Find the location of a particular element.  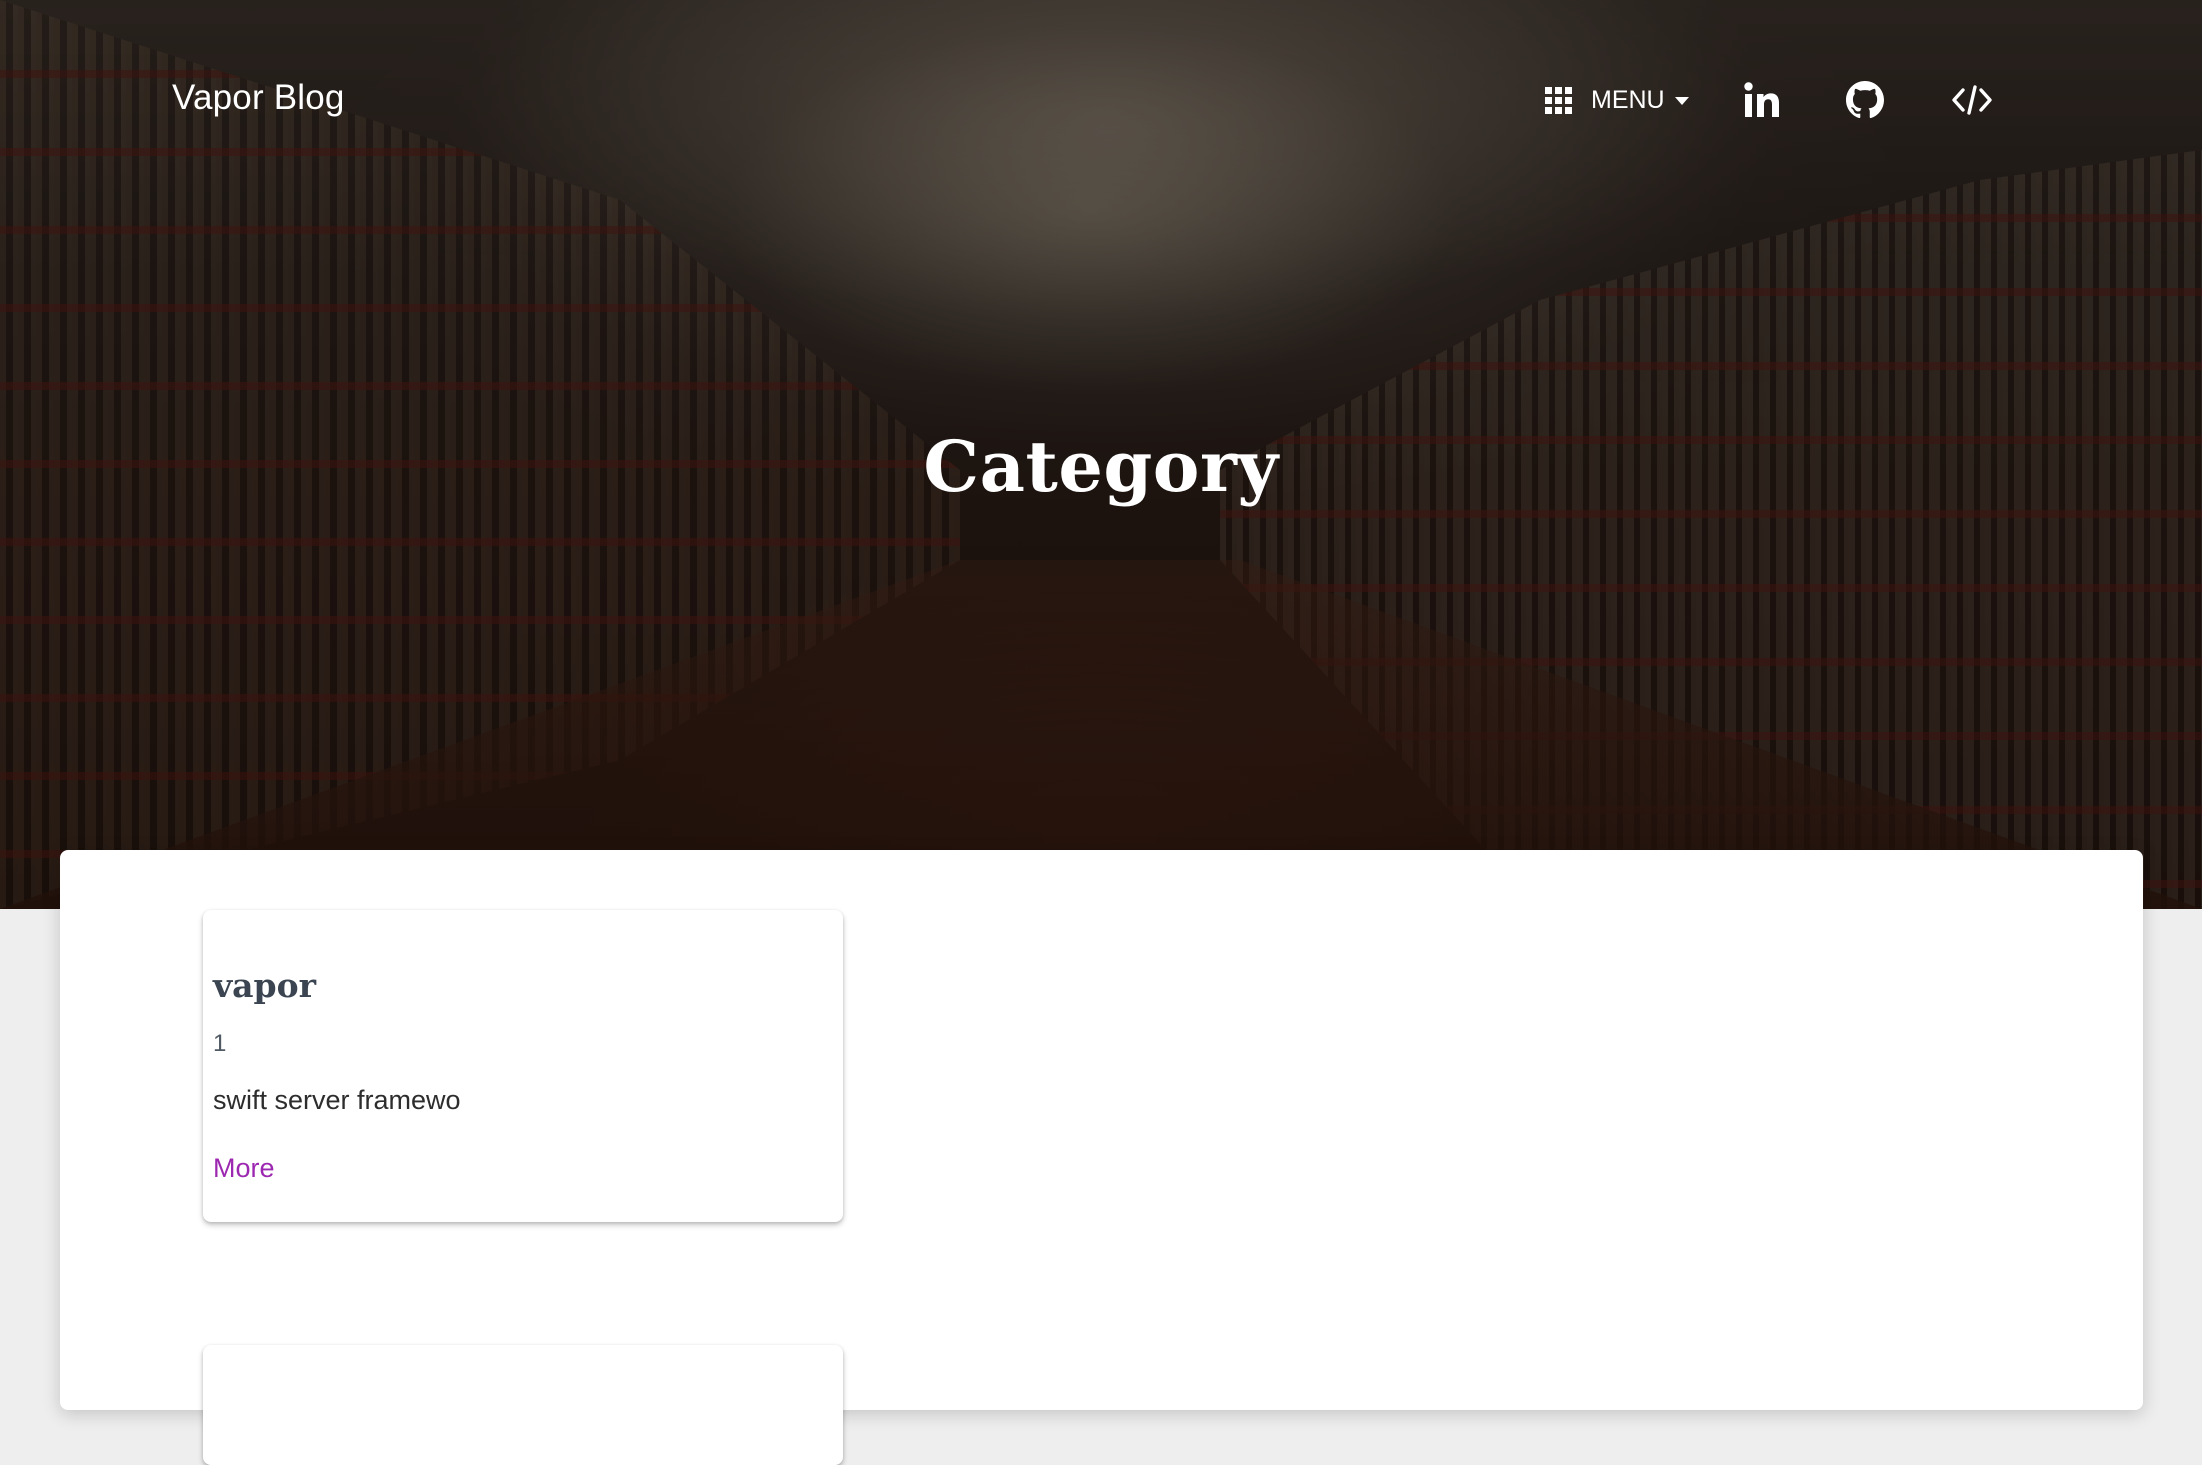

brand-link: Vapor Blog is located at coordinates (258, 98).